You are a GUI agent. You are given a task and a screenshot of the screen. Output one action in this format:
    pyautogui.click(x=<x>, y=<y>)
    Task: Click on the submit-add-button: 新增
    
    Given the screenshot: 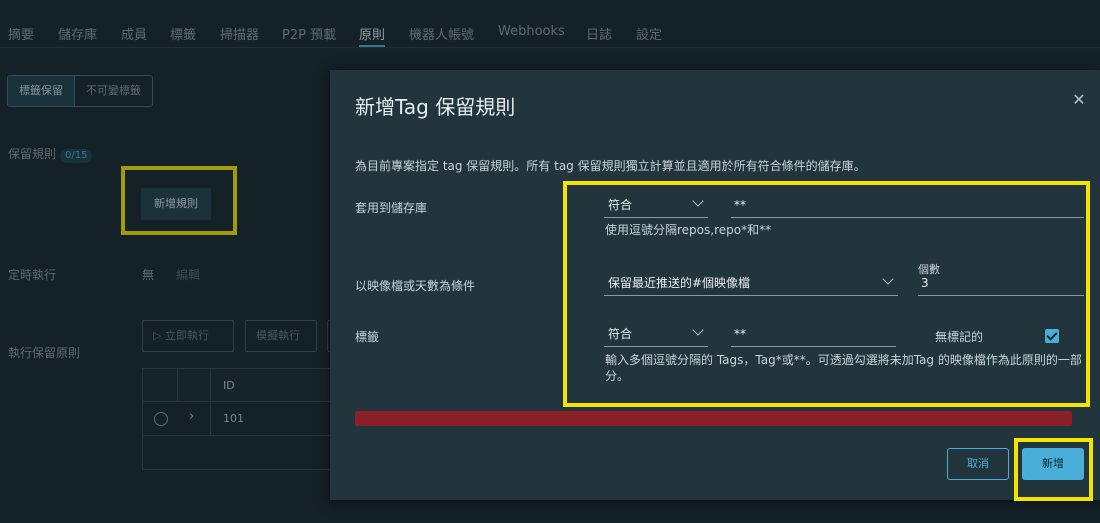 What is the action you would take?
    pyautogui.click(x=1053, y=464)
    